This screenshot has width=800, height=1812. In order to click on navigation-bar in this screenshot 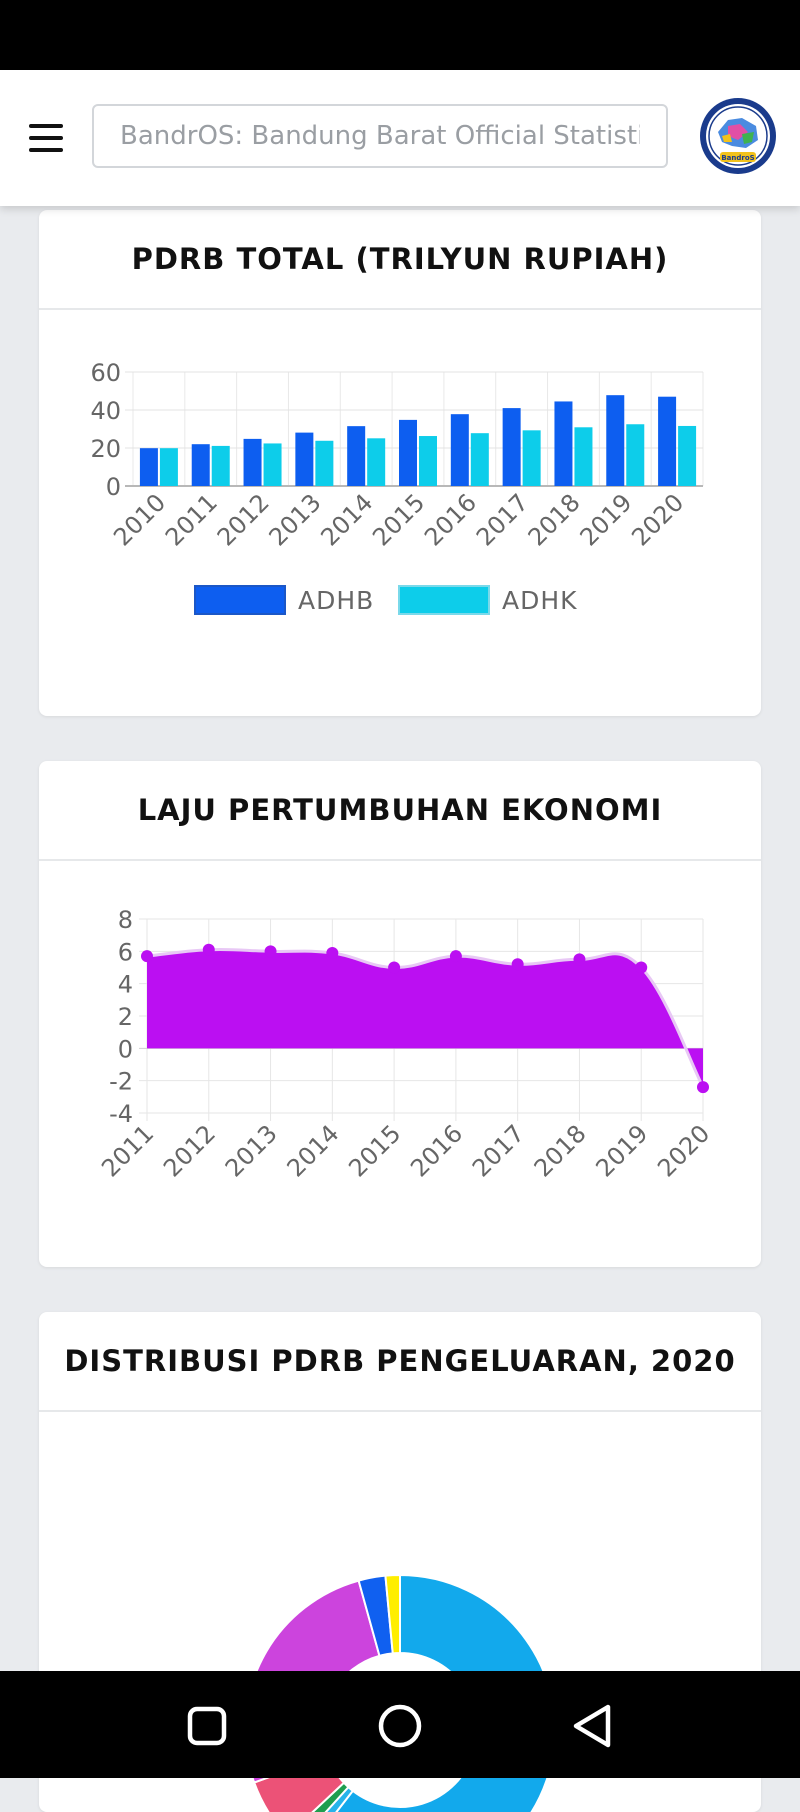, I will do `click(400, 1724)`.